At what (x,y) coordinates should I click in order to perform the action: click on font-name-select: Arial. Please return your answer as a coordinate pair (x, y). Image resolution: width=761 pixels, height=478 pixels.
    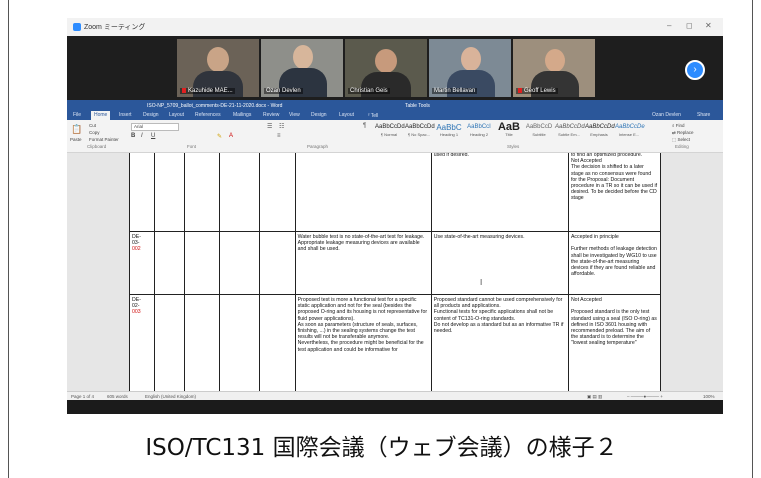
    Looking at the image, I should click on (155, 127).